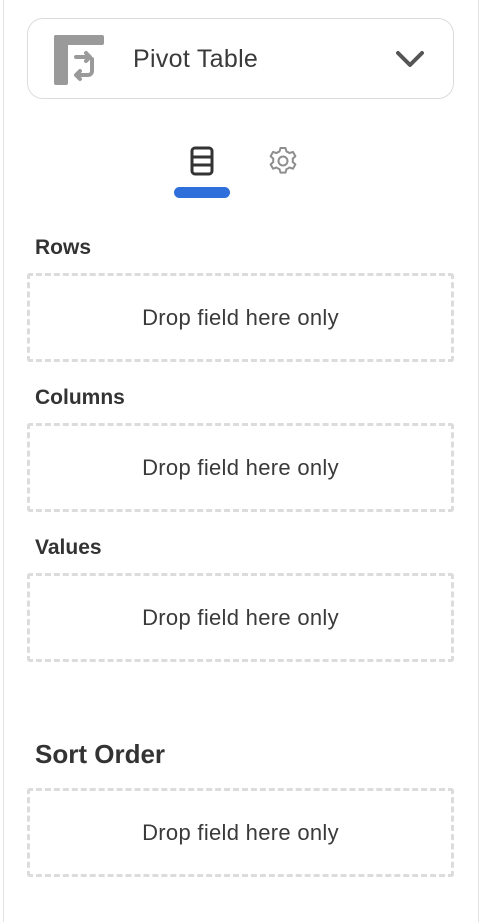  What do you see at coordinates (196, 59) in the screenshot?
I see `visualization-label: Pivot Table` at bounding box center [196, 59].